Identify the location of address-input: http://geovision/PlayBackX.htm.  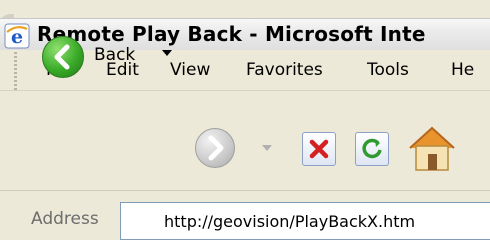
(305, 221).